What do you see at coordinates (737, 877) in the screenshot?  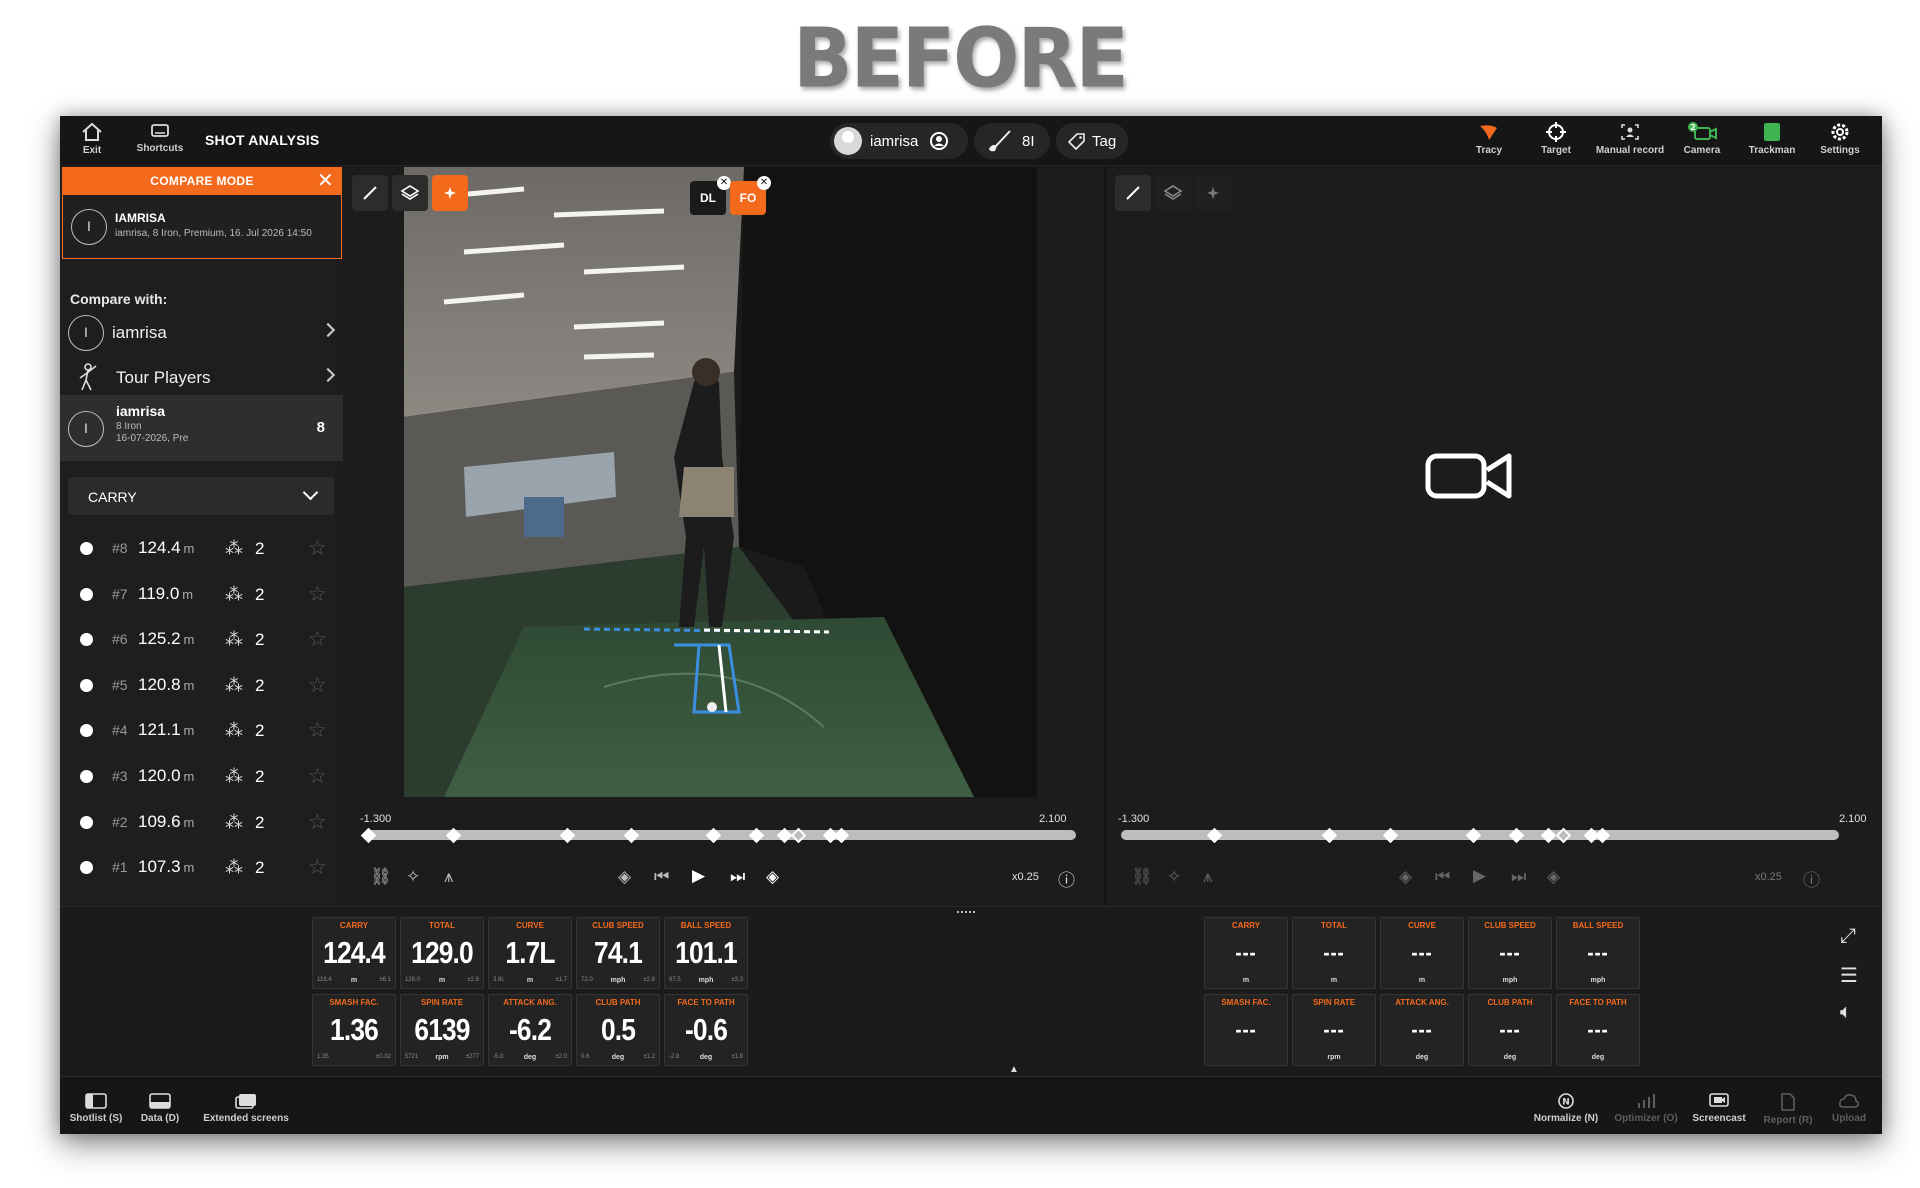 I see `skip-forward-icon: ⏭` at bounding box center [737, 877].